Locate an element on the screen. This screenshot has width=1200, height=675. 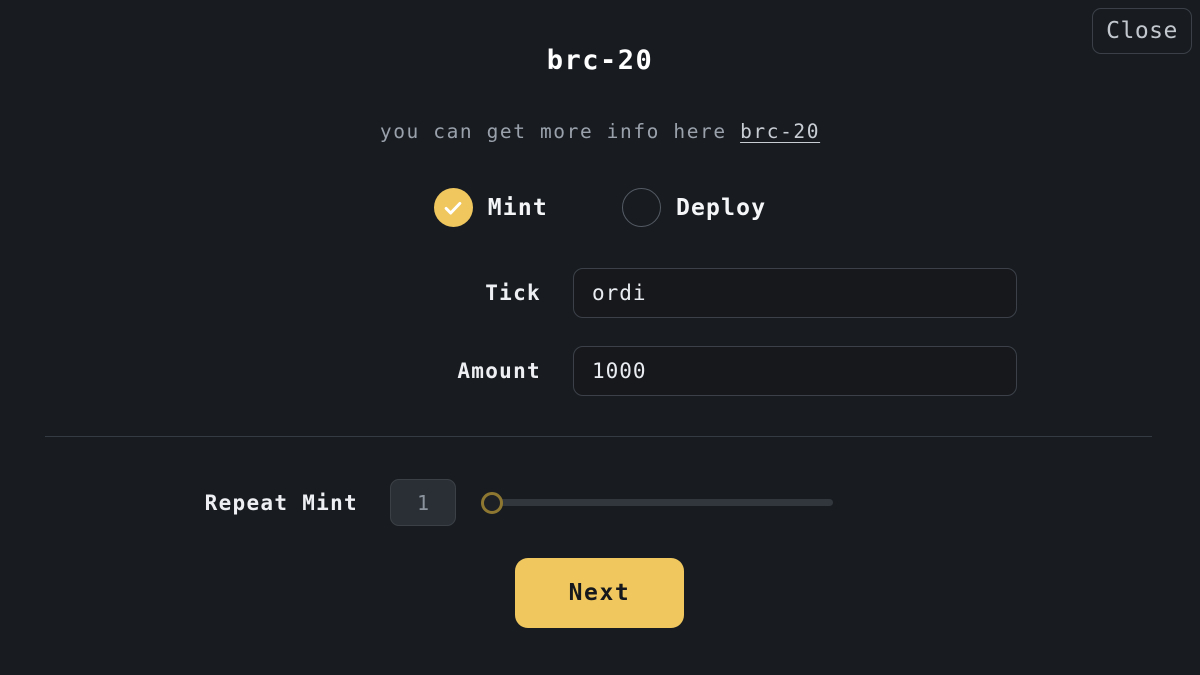
radio-label-deploy: Deploy is located at coordinates (721, 207).